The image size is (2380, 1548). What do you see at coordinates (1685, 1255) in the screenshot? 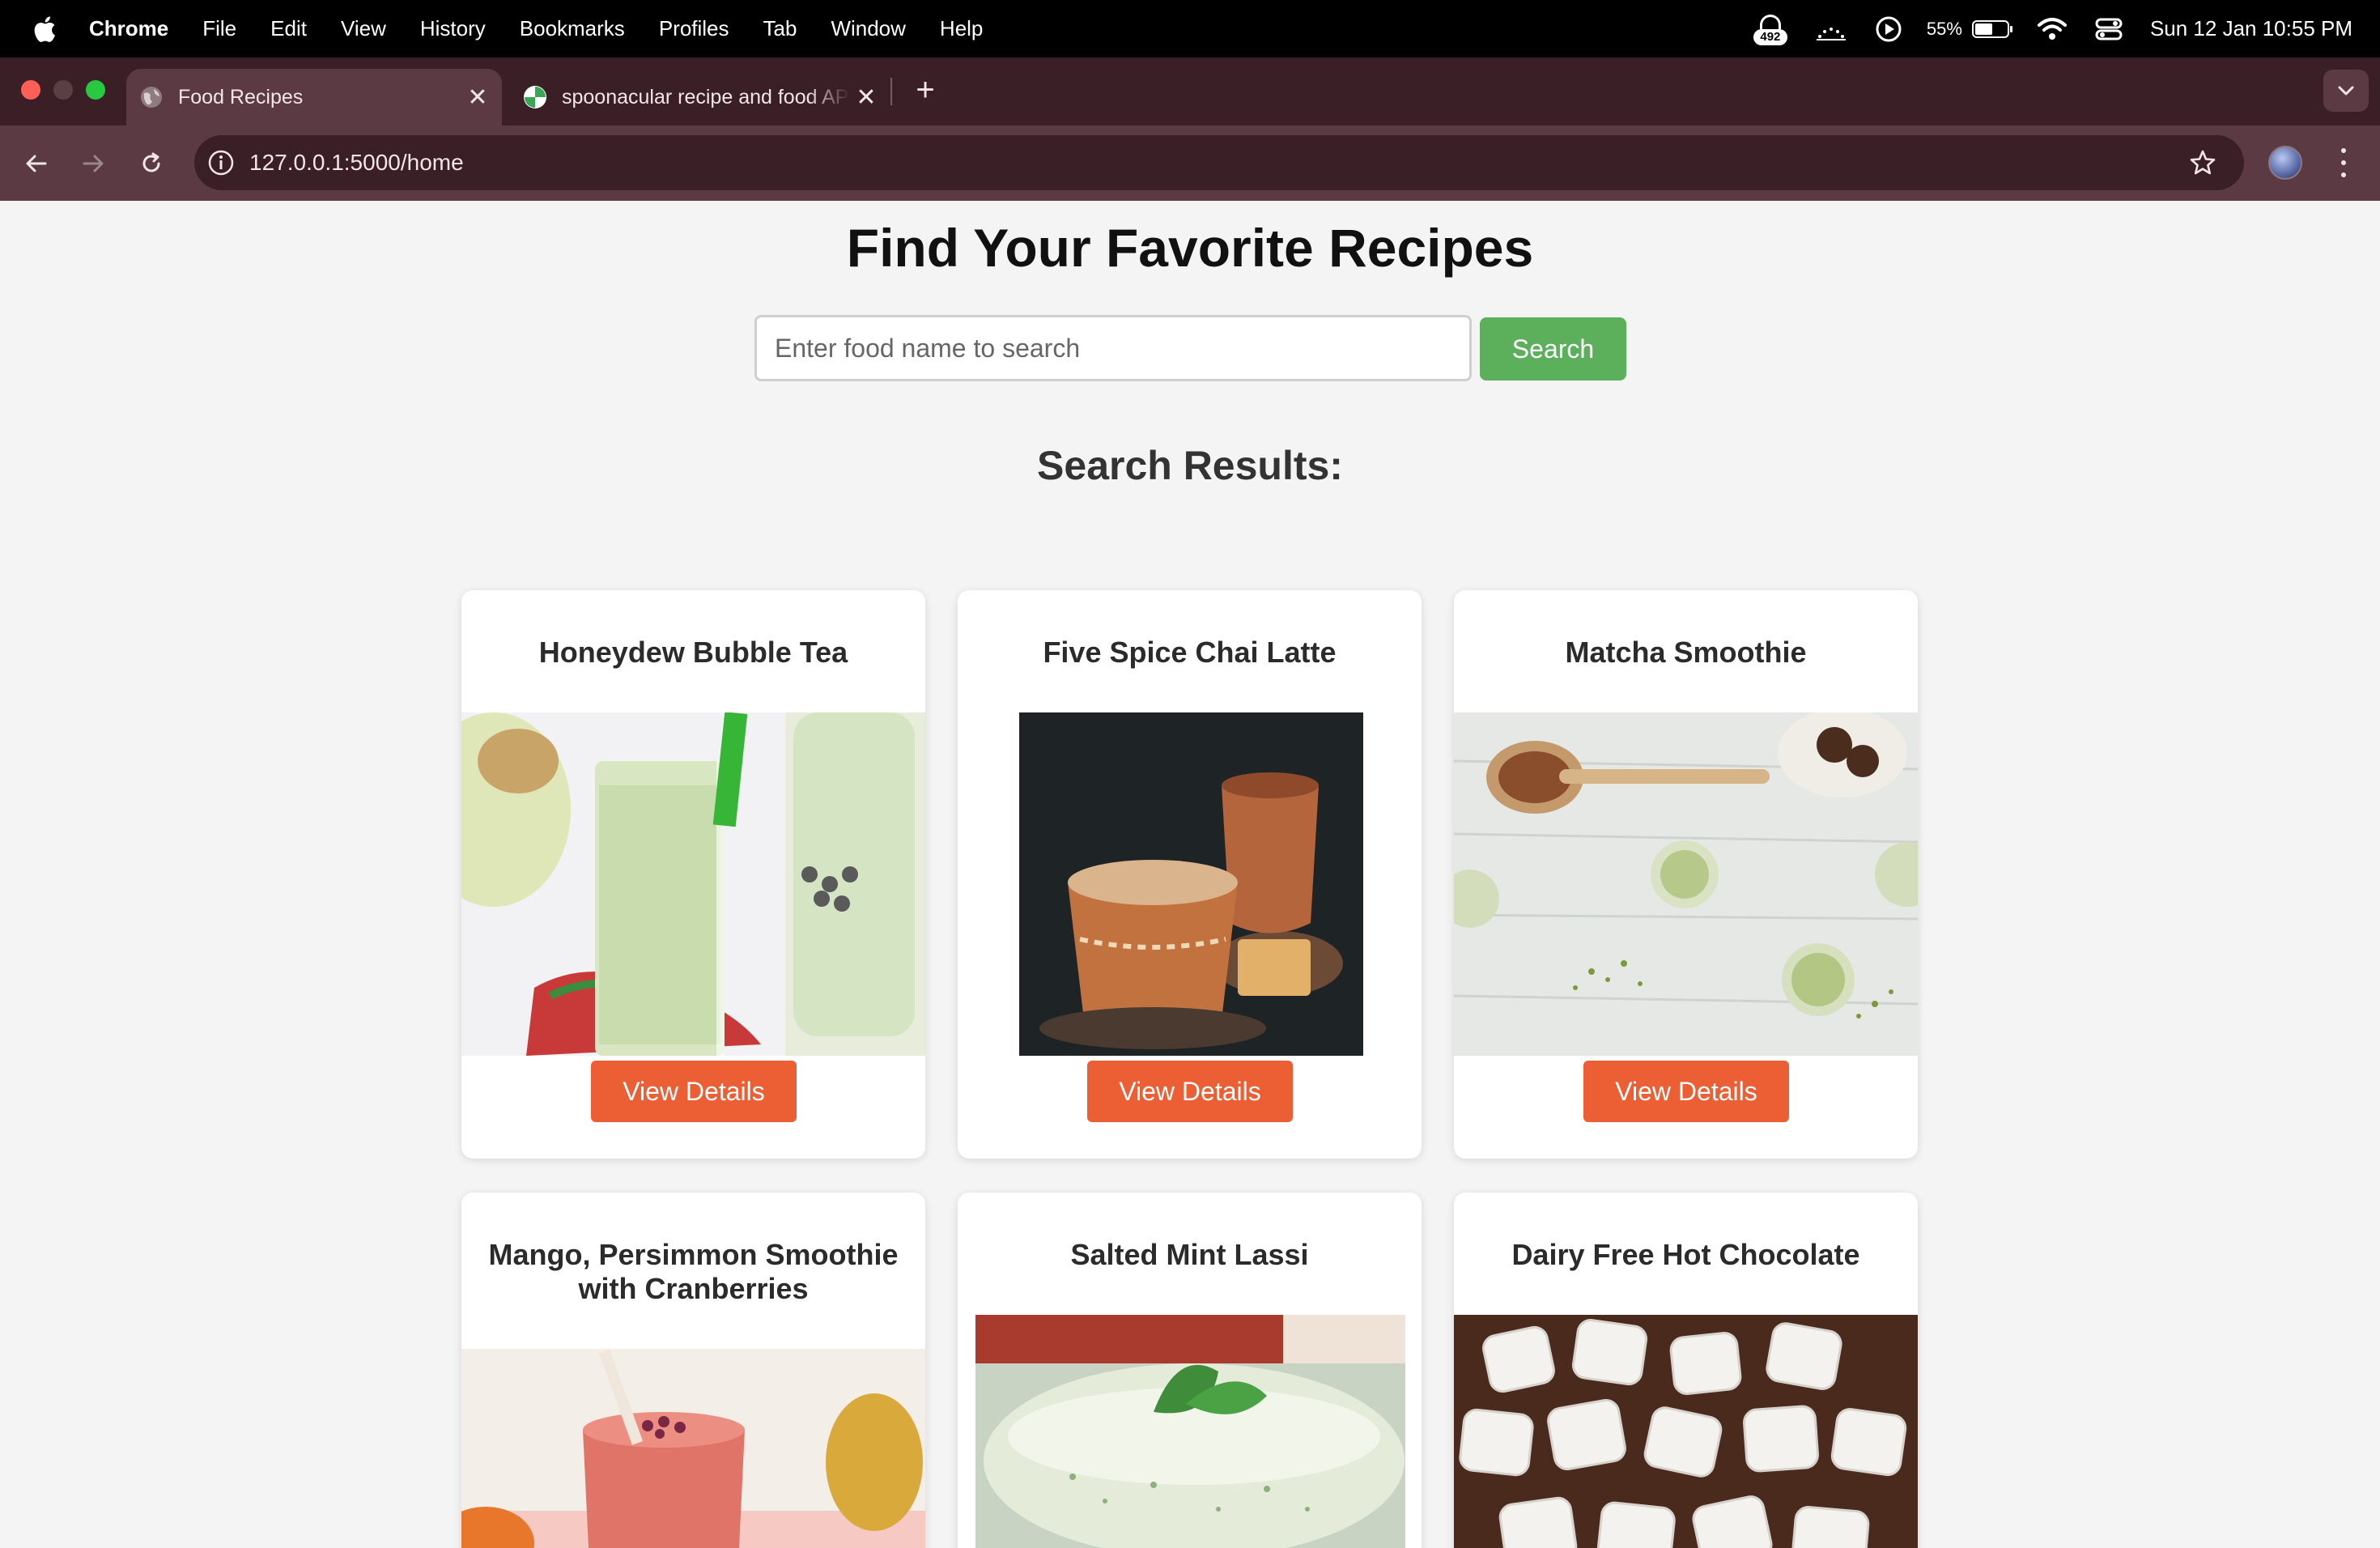
I see `recipe-title: Dairy Free Hot Chocolate` at bounding box center [1685, 1255].